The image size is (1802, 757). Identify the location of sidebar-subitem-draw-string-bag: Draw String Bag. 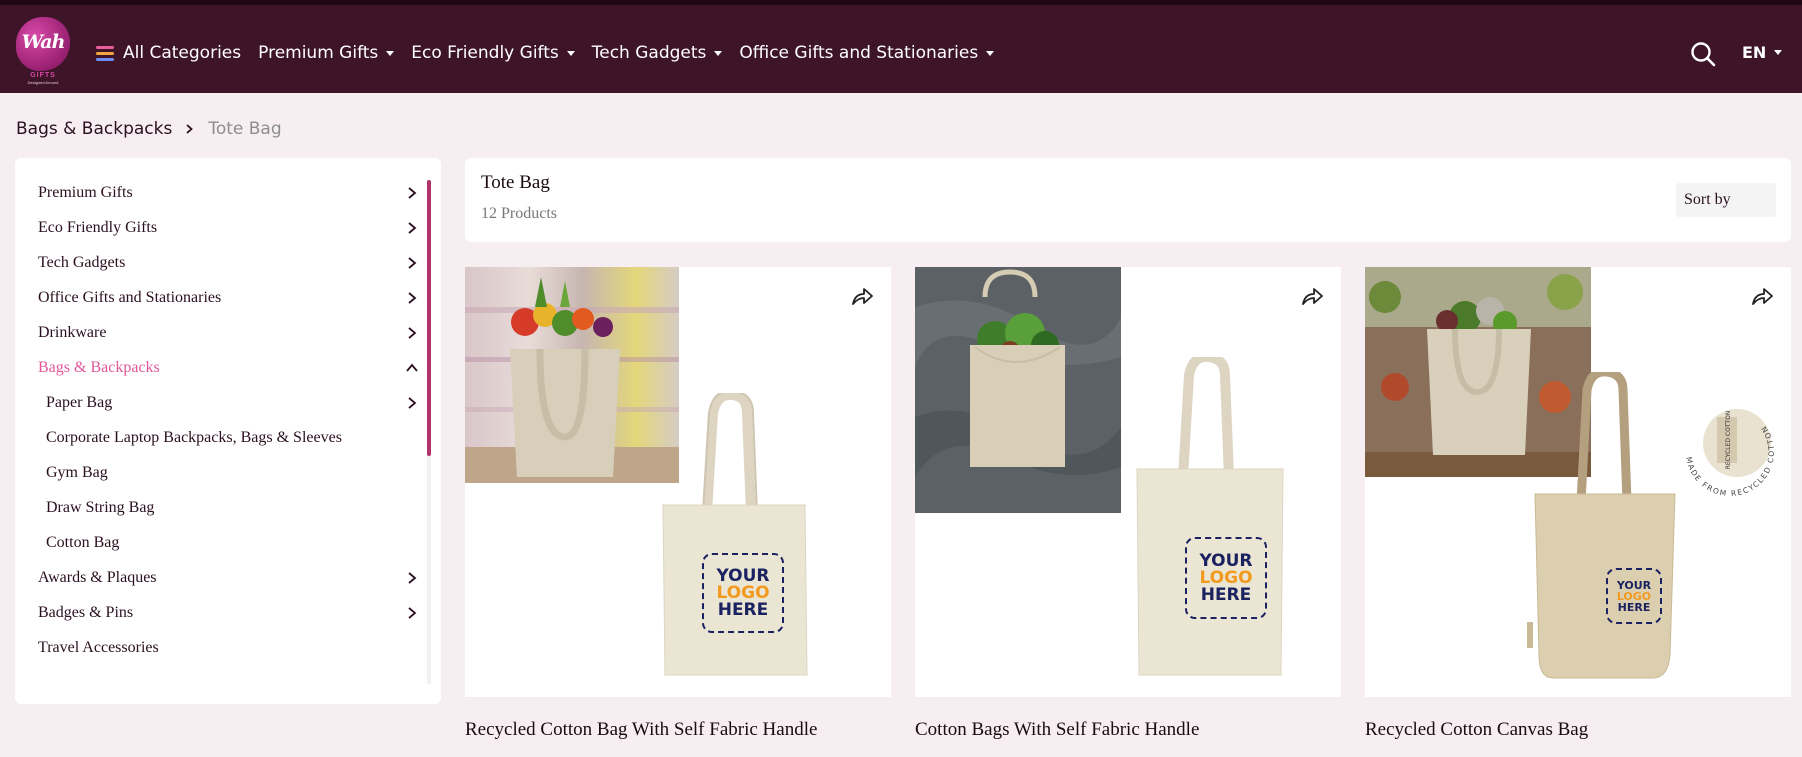
(238, 507).